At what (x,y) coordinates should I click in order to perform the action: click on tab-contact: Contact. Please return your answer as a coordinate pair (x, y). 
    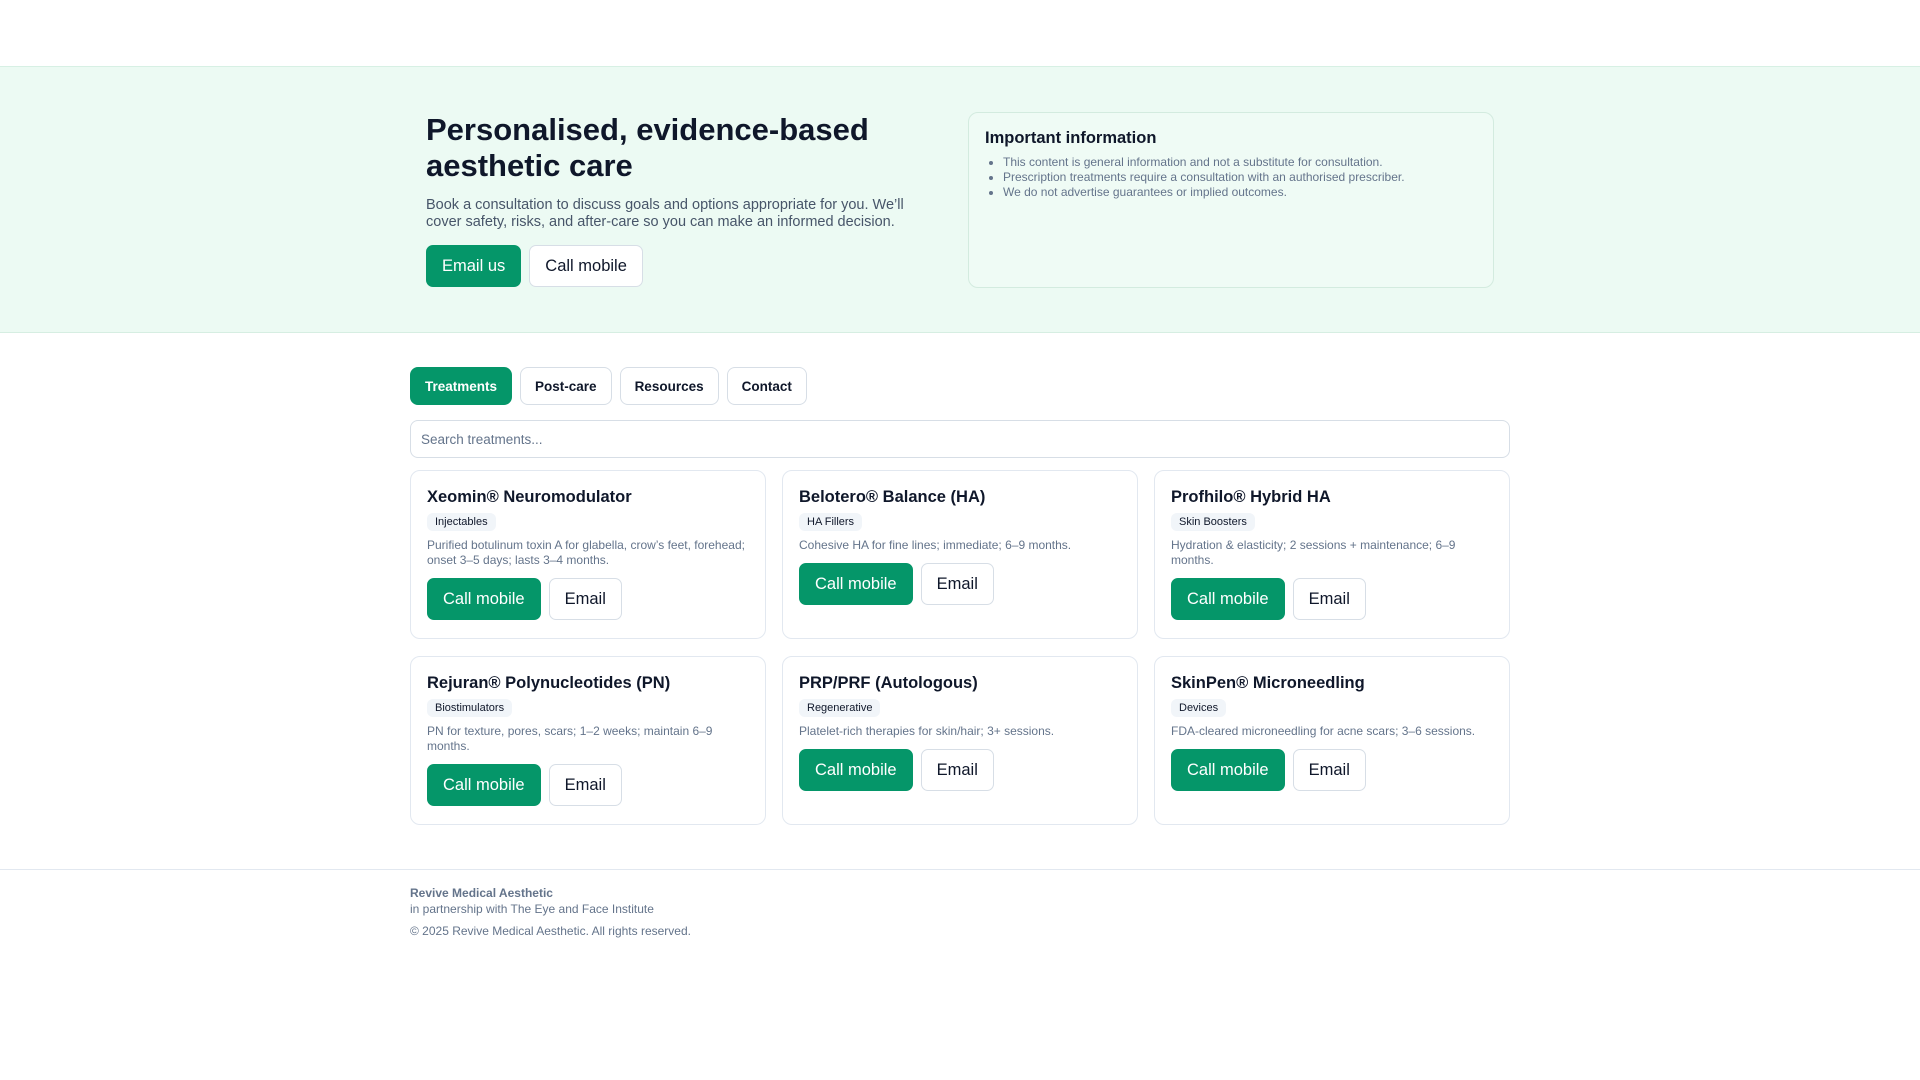
    Looking at the image, I should click on (766, 386).